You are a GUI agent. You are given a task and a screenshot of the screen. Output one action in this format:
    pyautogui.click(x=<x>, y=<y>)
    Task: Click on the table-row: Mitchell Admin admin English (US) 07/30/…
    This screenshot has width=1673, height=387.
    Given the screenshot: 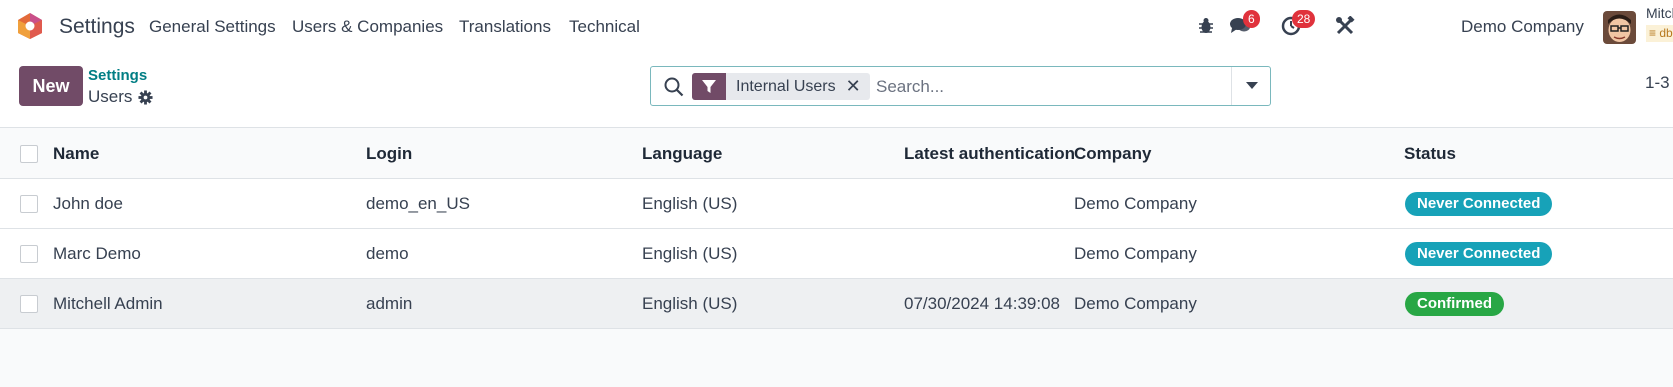 What is the action you would take?
    pyautogui.click(x=836, y=304)
    